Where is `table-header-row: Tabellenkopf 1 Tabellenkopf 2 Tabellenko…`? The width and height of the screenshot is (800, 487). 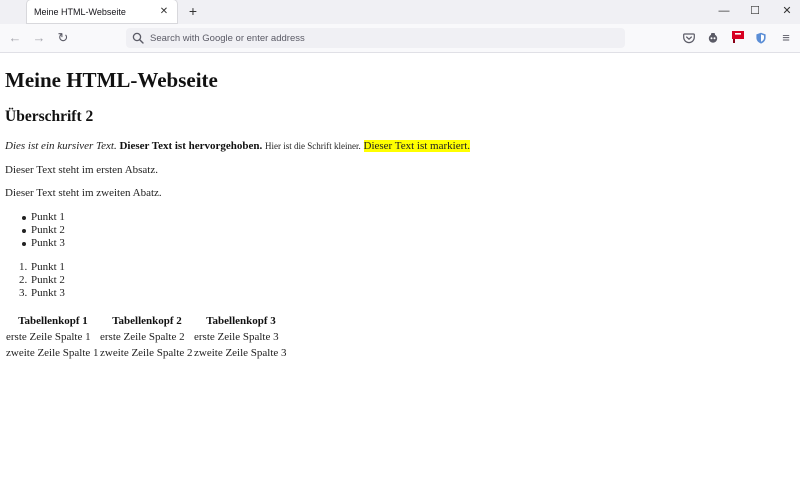
table-header-row: Tabellenkopf 1 Tabellenkopf 2 Tabellenko… is located at coordinates (147, 321).